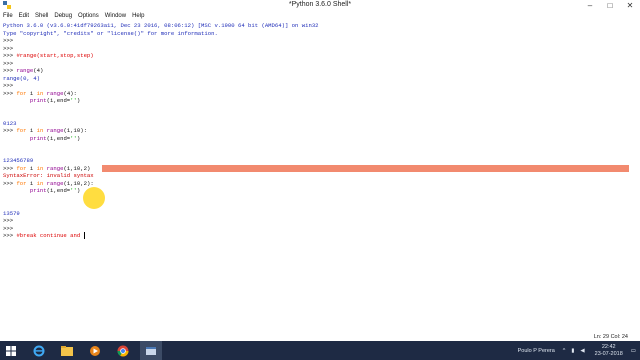 Image resolution: width=640 pixels, height=360 pixels. Describe the element at coordinates (63, 16) in the screenshot. I see `menu-debug: Debug` at that location.